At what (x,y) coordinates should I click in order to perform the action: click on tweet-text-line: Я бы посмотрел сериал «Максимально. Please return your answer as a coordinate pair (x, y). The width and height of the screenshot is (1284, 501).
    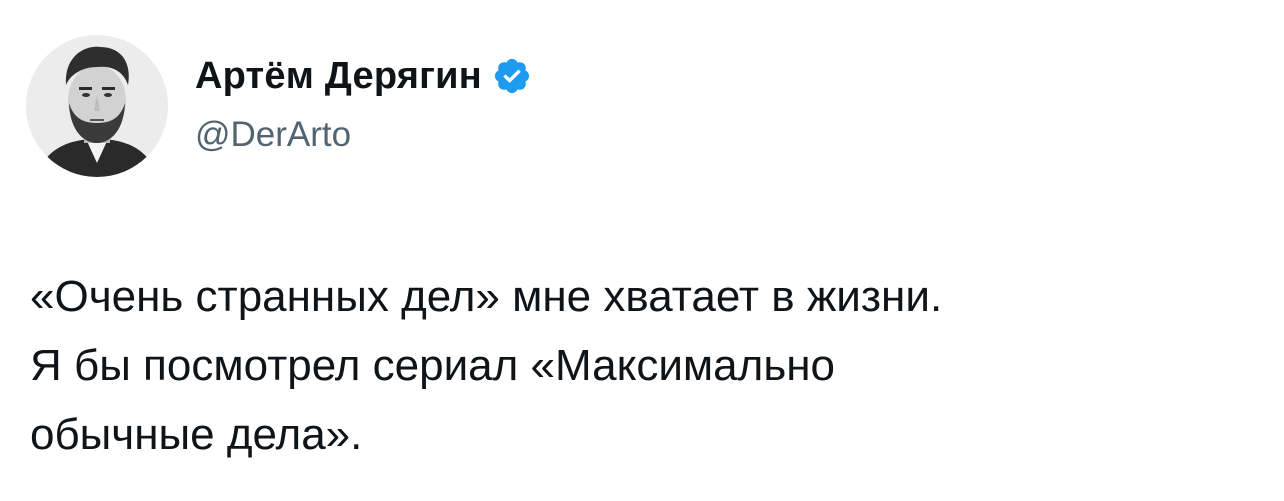
    Looking at the image, I should click on (433, 365).